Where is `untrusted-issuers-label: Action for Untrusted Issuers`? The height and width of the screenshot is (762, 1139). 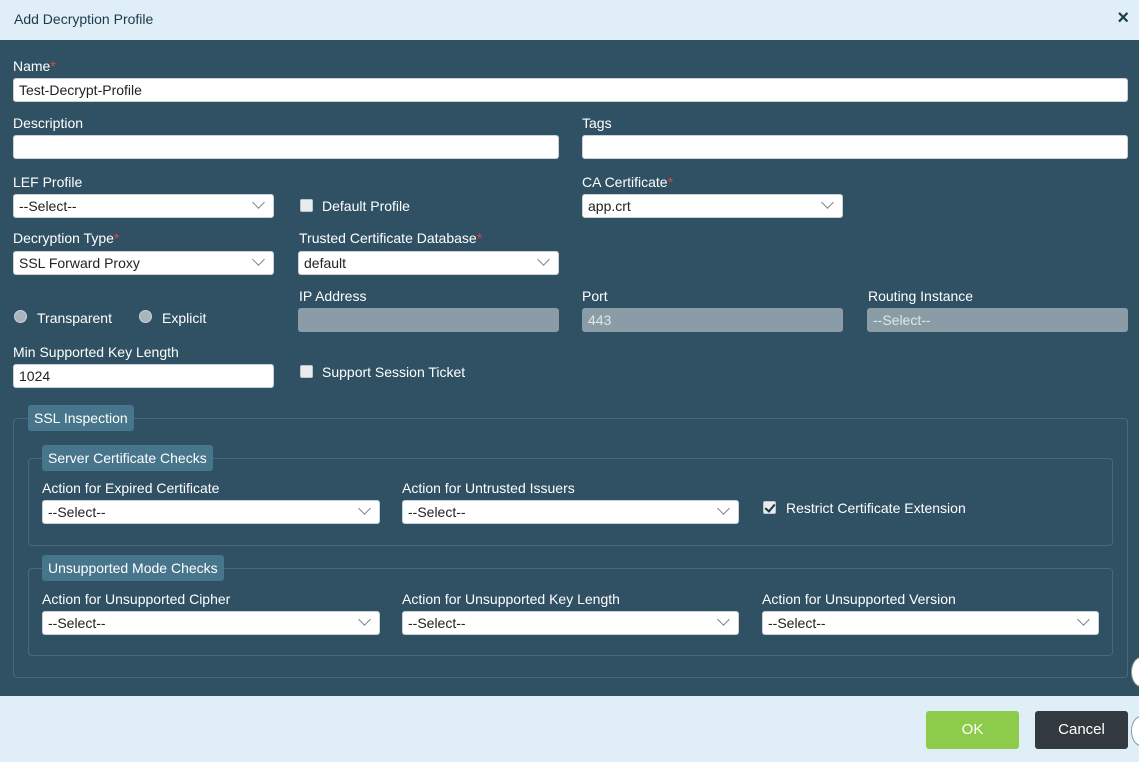
untrusted-issuers-label: Action for Untrusted Issuers is located at coordinates (488, 488).